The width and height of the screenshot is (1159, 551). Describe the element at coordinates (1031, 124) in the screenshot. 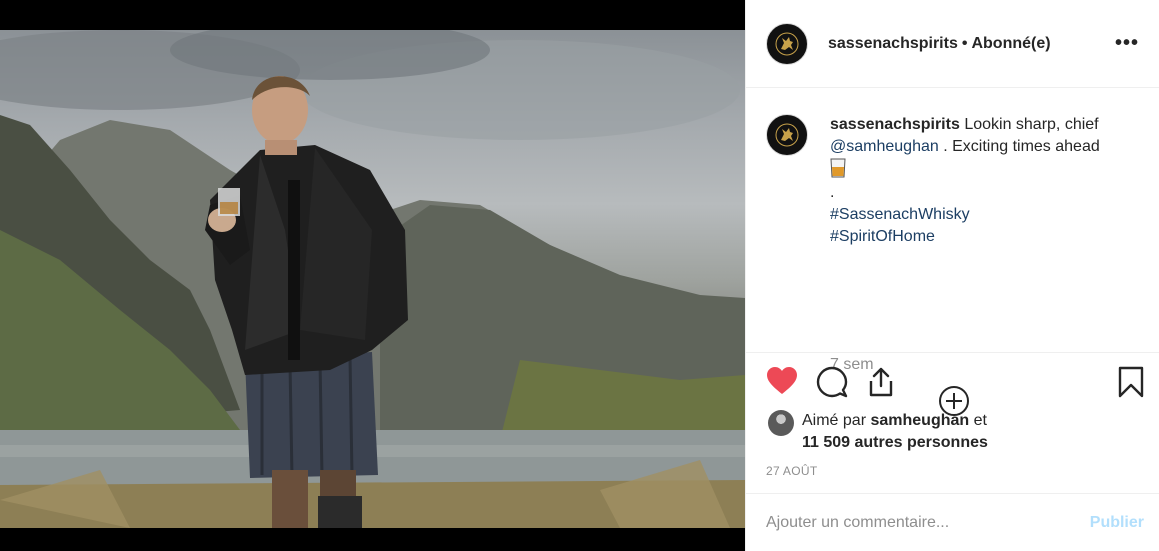

I see `caption-text-before: Lookin sharp, chief` at that location.